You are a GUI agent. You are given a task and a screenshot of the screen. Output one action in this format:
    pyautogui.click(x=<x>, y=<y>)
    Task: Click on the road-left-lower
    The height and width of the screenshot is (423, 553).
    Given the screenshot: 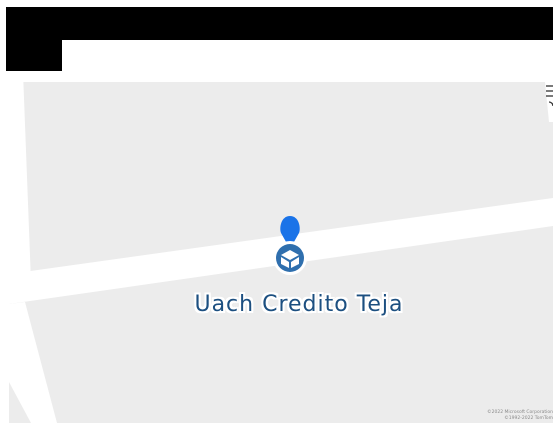 What is the action you would take?
    pyautogui.click(x=33, y=362)
    